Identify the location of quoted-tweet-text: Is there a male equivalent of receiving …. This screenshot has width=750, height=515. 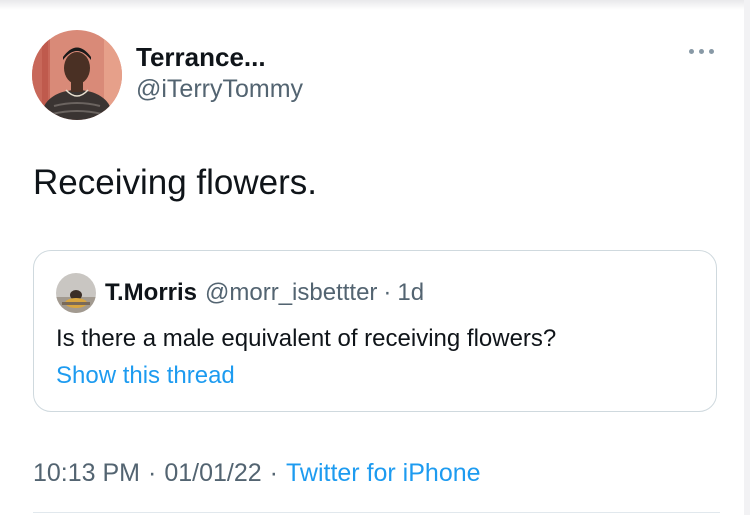
(306, 338).